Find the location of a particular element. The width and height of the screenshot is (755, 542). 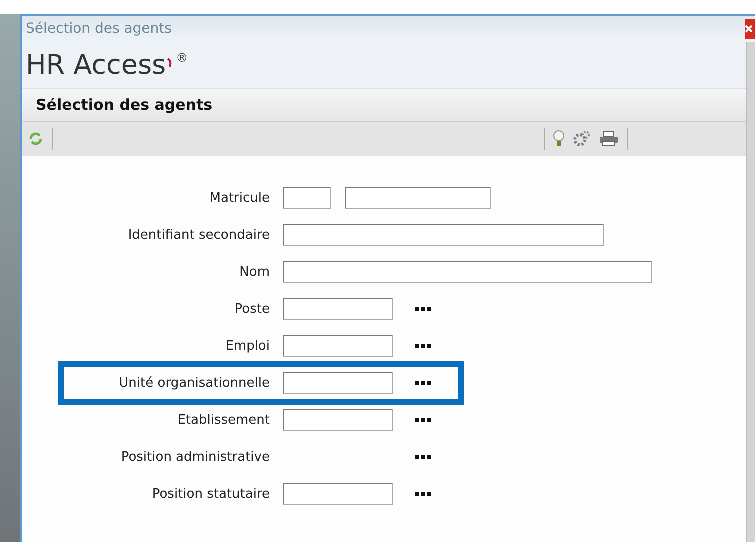

field-label: Unité organisationnelle is located at coordinates (194, 383).